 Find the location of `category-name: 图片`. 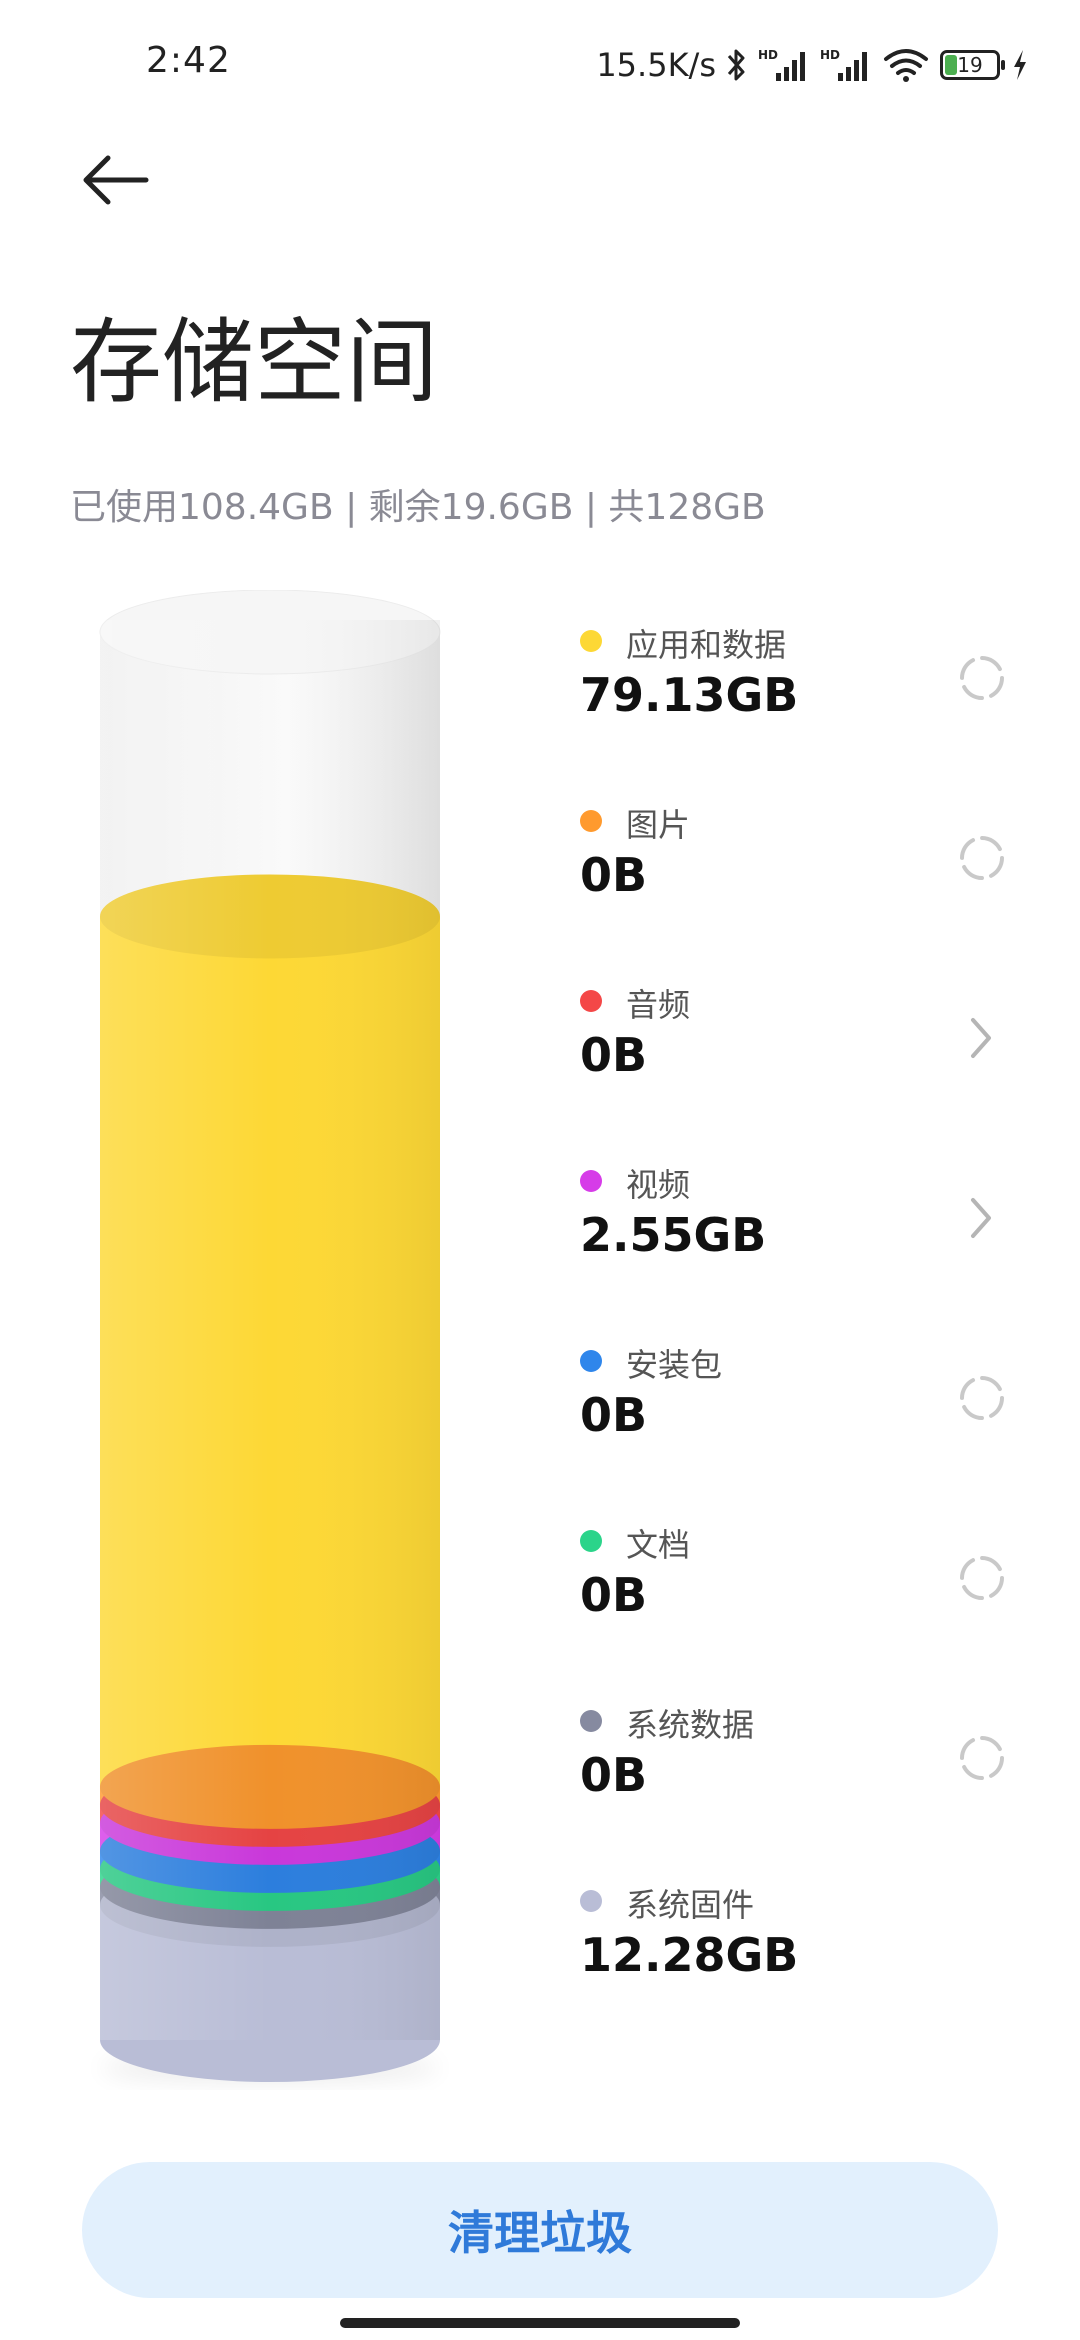

category-name: 图片 is located at coordinates (658, 825).